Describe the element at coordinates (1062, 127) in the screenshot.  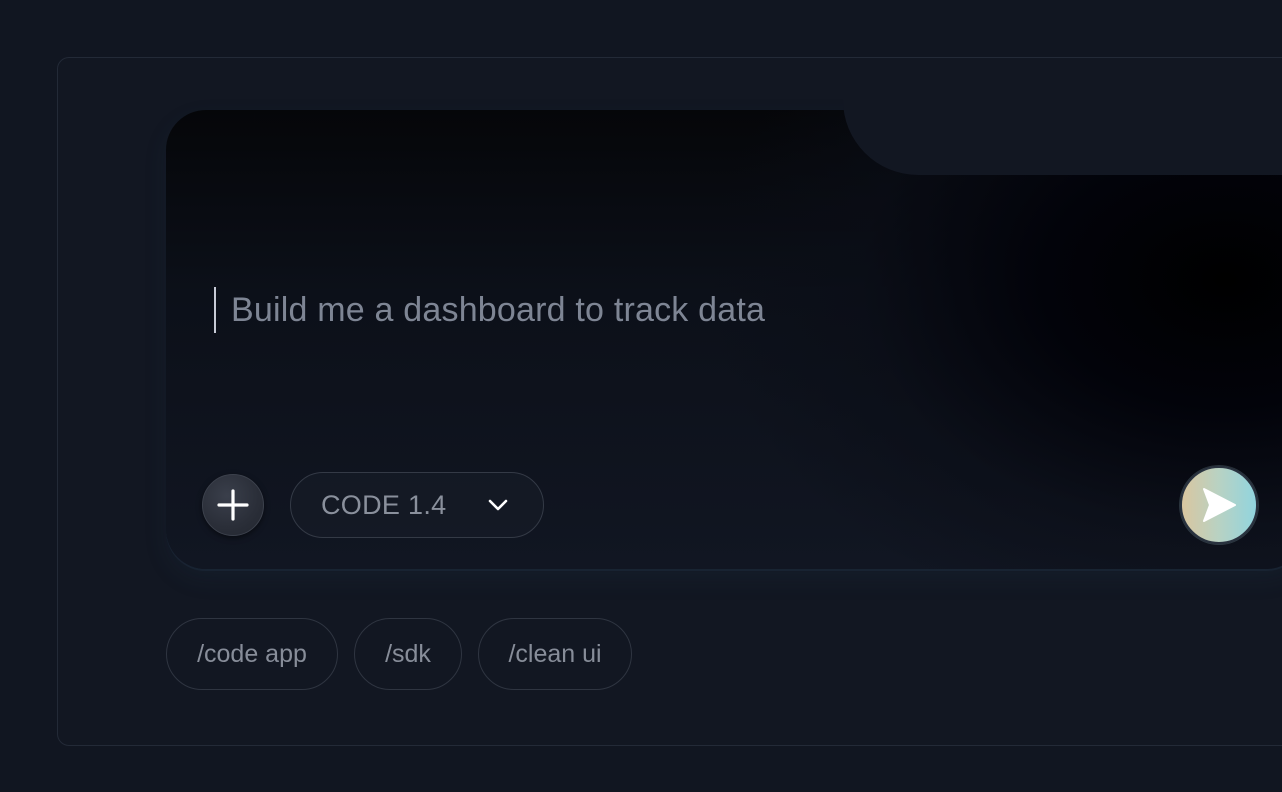
I see `card-notch` at that location.